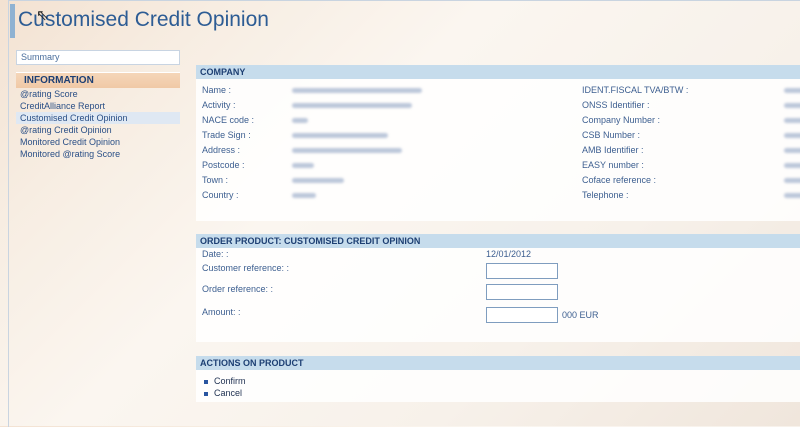  Describe the element at coordinates (215, 180) in the screenshot. I see `town-label: Town :` at that location.